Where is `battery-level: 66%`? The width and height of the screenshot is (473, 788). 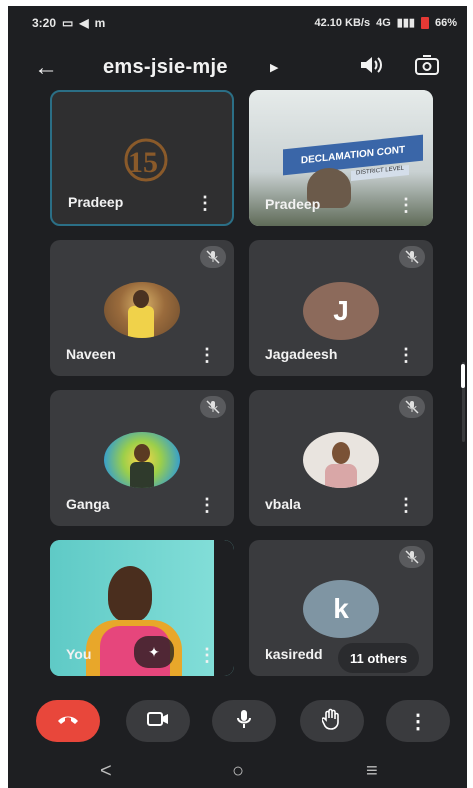 battery-level: 66% is located at coordinates (445, 22).